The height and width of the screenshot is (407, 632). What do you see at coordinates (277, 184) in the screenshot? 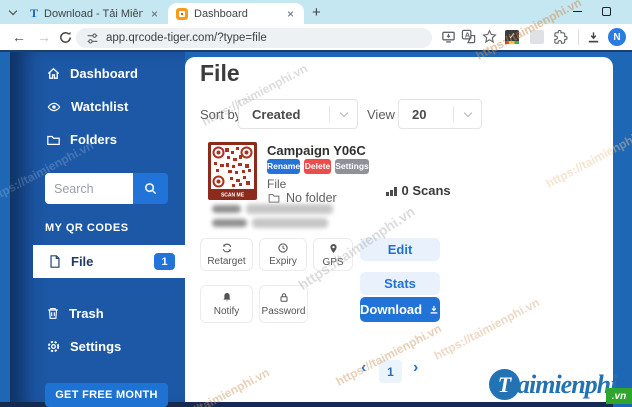
I see `qr-type-label: File` at bounding box center [277, 184].